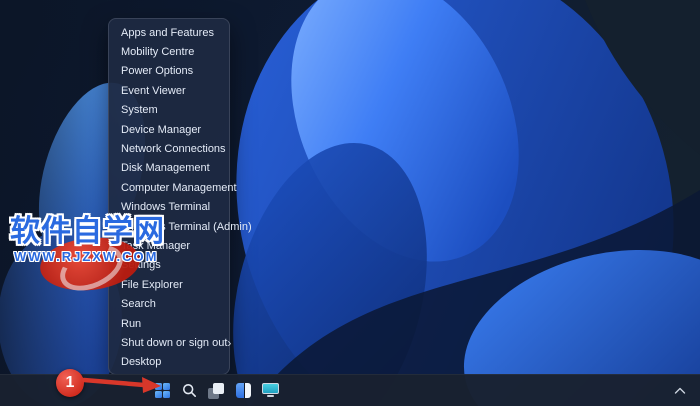  What do you see at coordinates (161, 129) in the screenshot?
I see `menu-item-label: Device Manager` at bounding box center [161, 129].